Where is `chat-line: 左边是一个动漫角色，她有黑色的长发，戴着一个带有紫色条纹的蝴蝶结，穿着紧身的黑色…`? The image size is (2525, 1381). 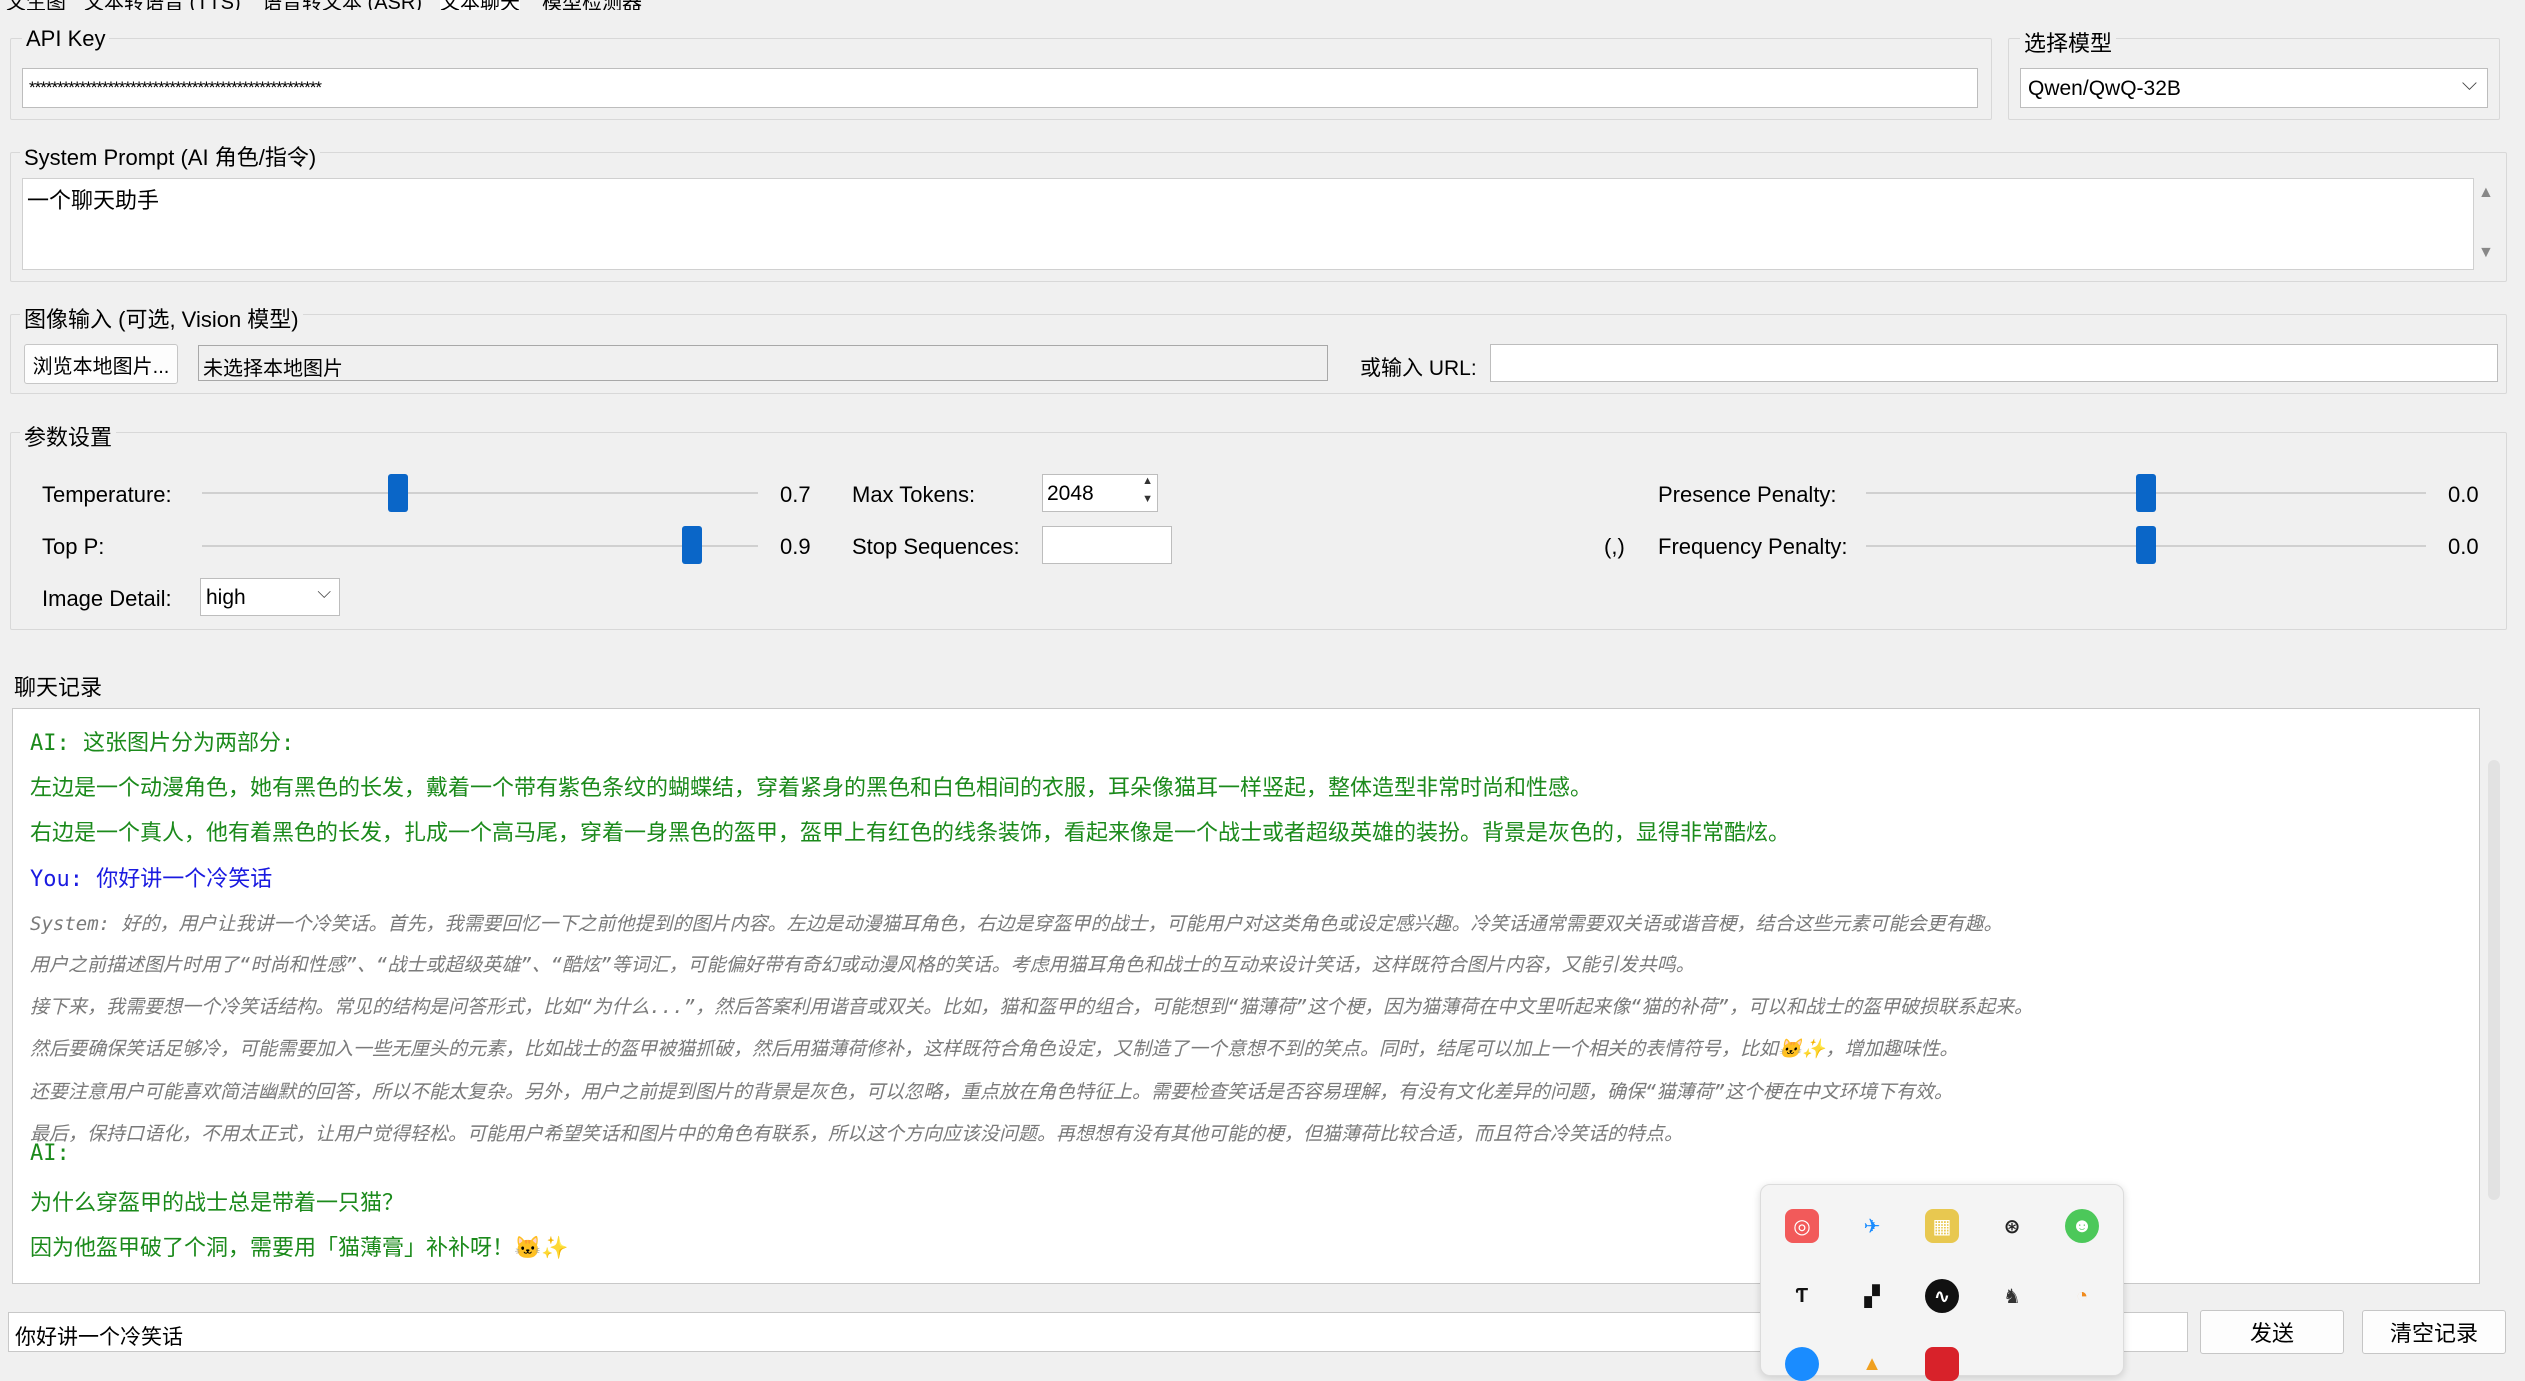 chat-line: 左边是一个动漫角色，她有黑色的长发，戴着一个带有紫色条纹的蝴蝶结，穿着紧身的黑色… is located at coordinates (811, 788).